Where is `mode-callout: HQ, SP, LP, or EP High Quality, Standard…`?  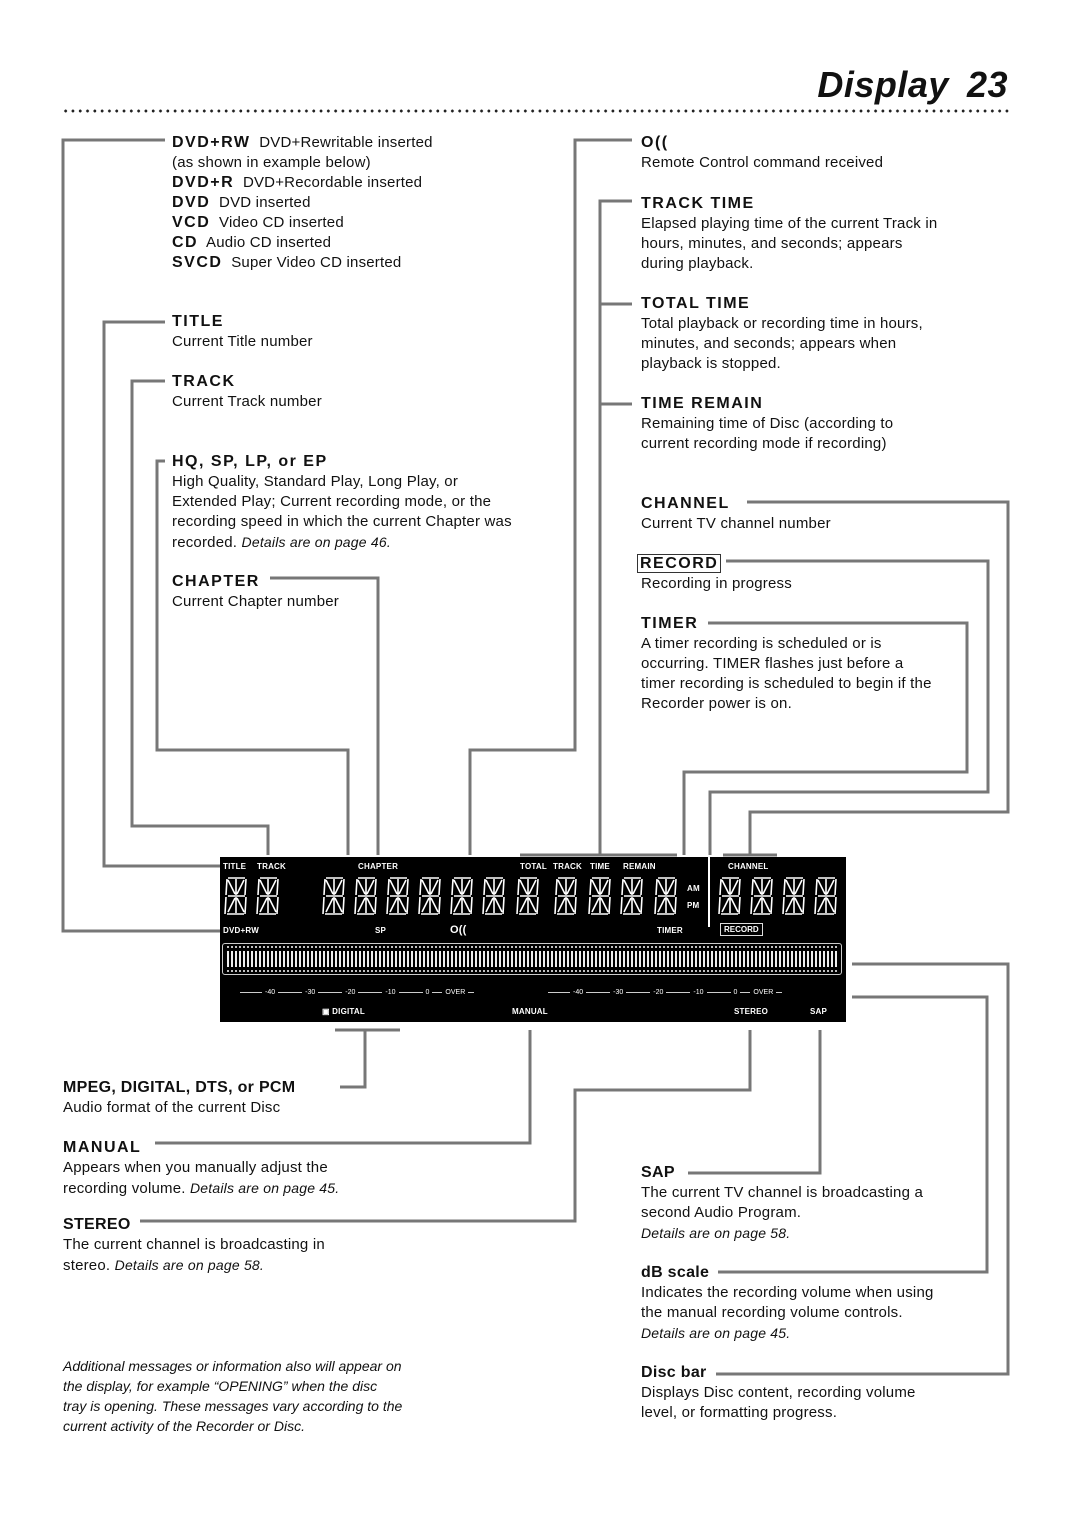
mode-callout: HQ, SP, LP, or EP High Quality, Standard… is located at coordinates (342, 502).